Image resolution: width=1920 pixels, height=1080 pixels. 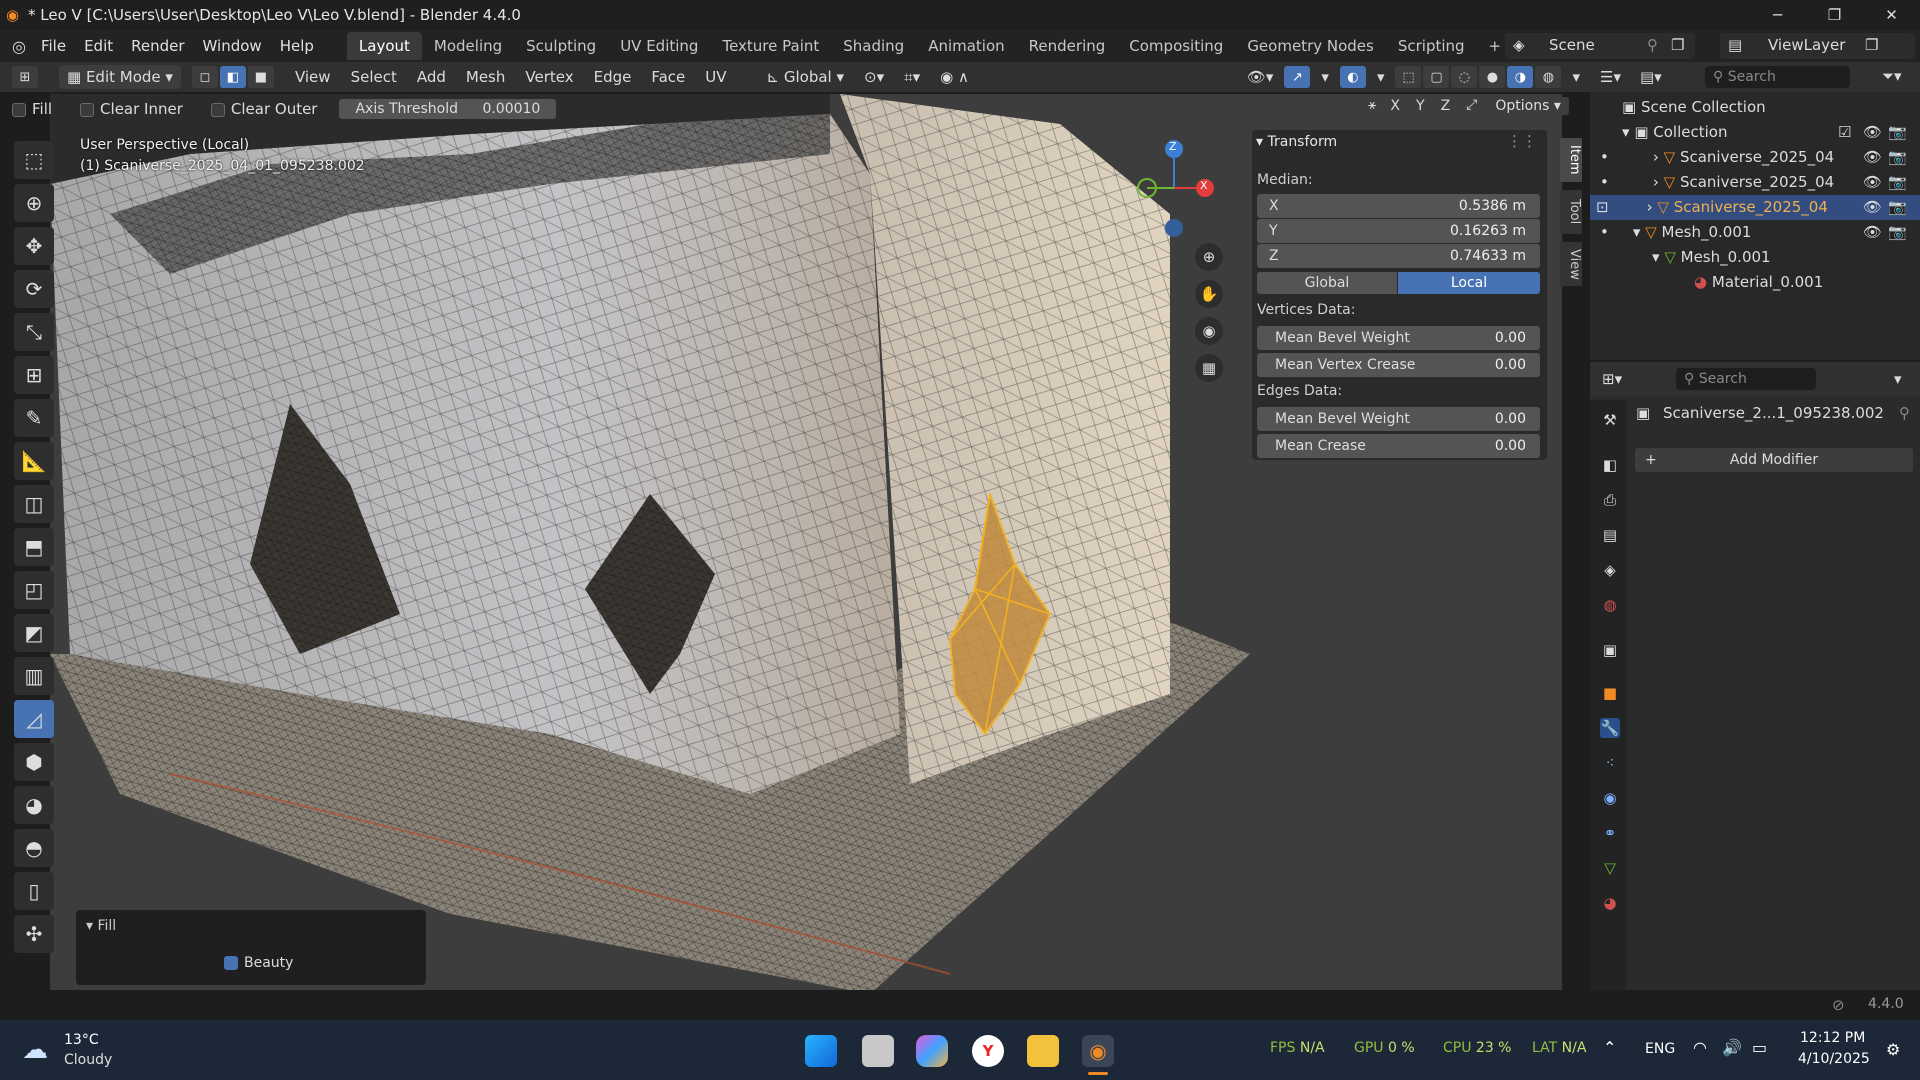 What do you see at coordinates (34, 934) in the screenshot?
I see `shrink-fatten-tool-icon: ✣` at bounding box center [34, 934].